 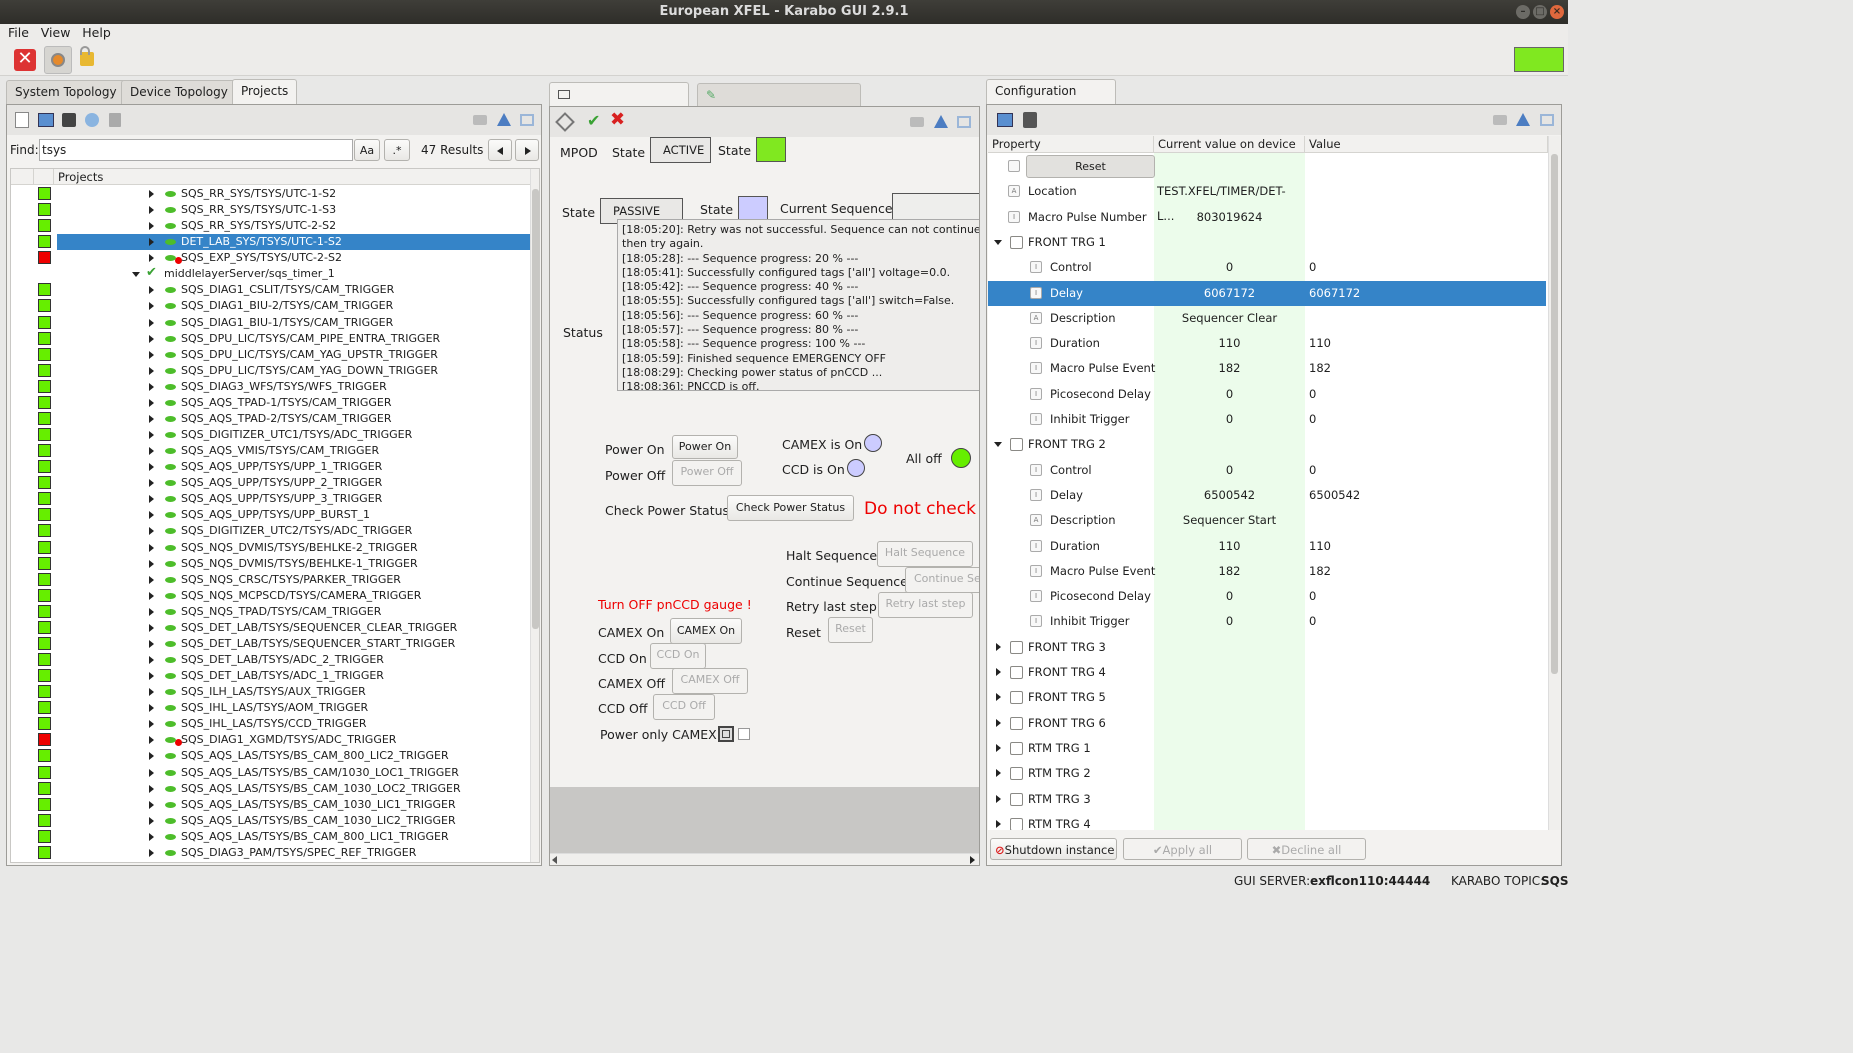 What do you see at coordinates (270, 226) in the screenshot?
I see `tree-row: SQS_RR_SYS/TSYS/UTC-2-S2` at bounding box center [270, 226].